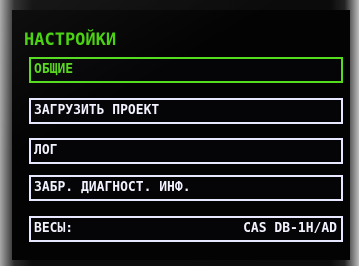 This screenshot has height=266, width=359. What do you see at coordinates (290, 228) in the screenshot?
I see `scales-model-value: CAS DB-1H/AD` at bounding box center [290, 228].